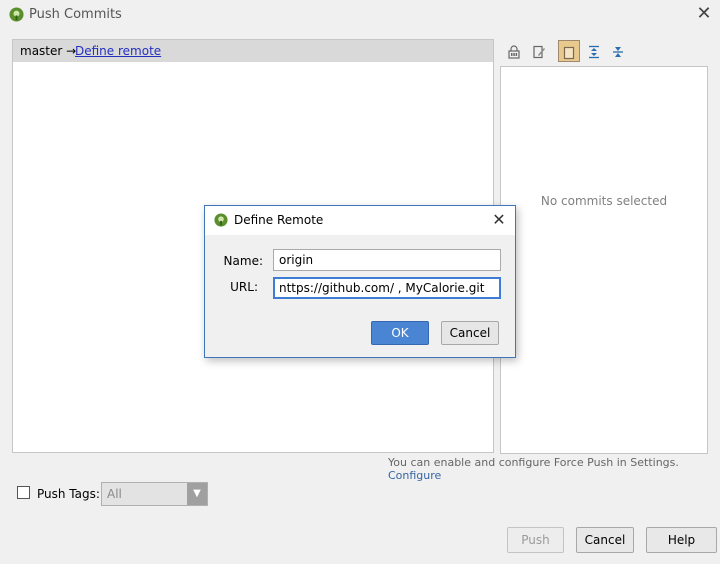 The height and width of the screenshot is (564, 720). I want to click on dialog-cancel-button: Cancel, so click(470, 333).